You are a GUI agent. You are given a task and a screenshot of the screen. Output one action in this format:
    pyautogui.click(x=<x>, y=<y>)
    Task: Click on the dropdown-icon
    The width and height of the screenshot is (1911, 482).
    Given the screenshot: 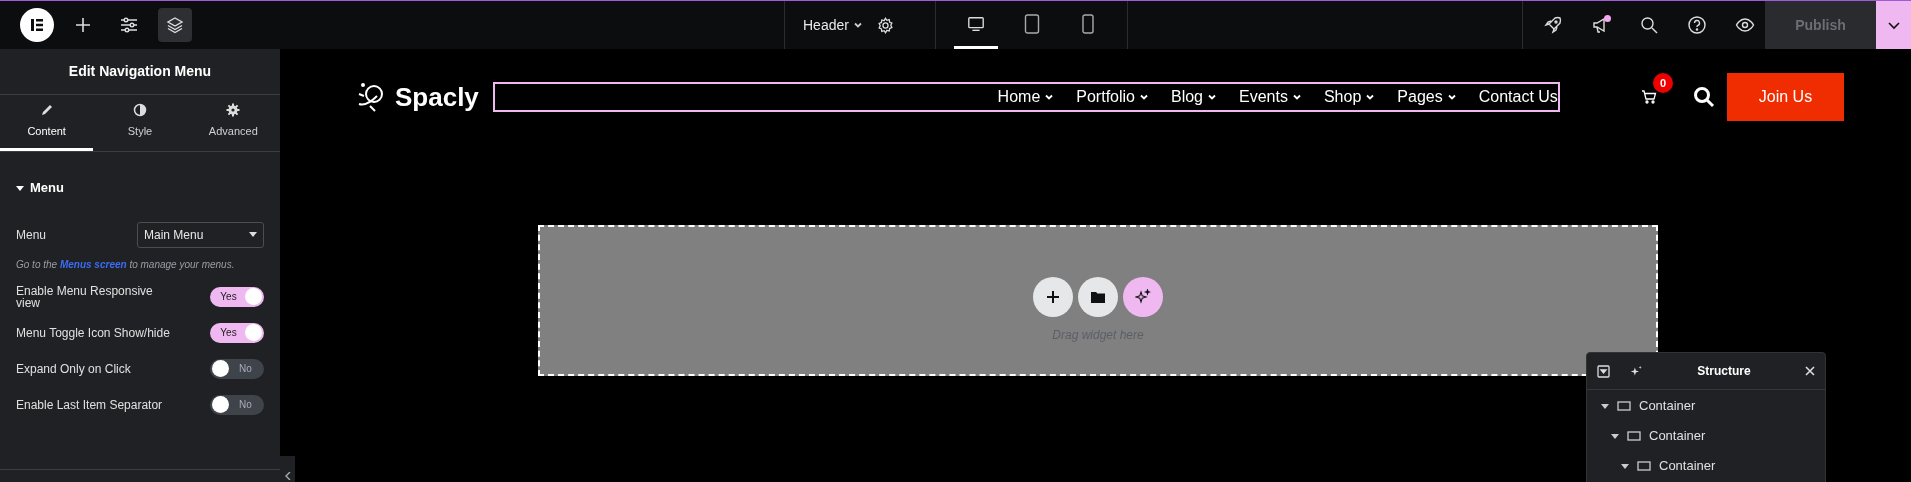 What is the action you would take?
    pyautogui.click(x=1603, y=371)
    